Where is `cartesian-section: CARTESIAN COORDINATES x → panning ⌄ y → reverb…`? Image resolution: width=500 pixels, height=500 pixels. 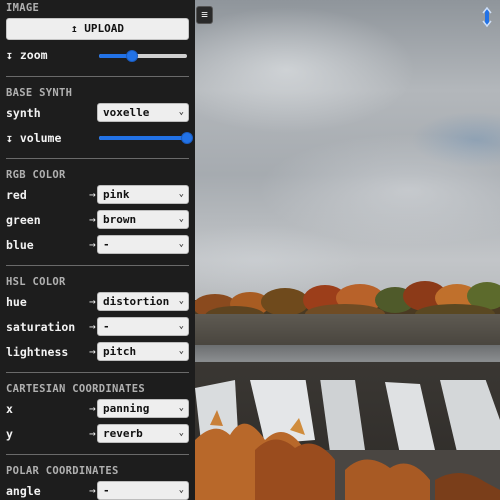 cartesian-section: CARTESIAN COORDINATES x → panning ⌄ y → reverb… is located at coordinates (97, 409).